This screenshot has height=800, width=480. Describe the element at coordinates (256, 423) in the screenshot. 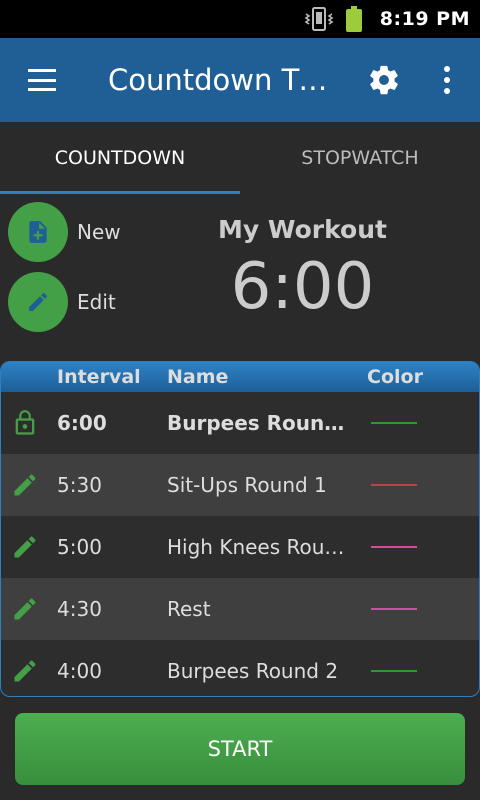

I see `row-name: Burpees Round 1` at that location.